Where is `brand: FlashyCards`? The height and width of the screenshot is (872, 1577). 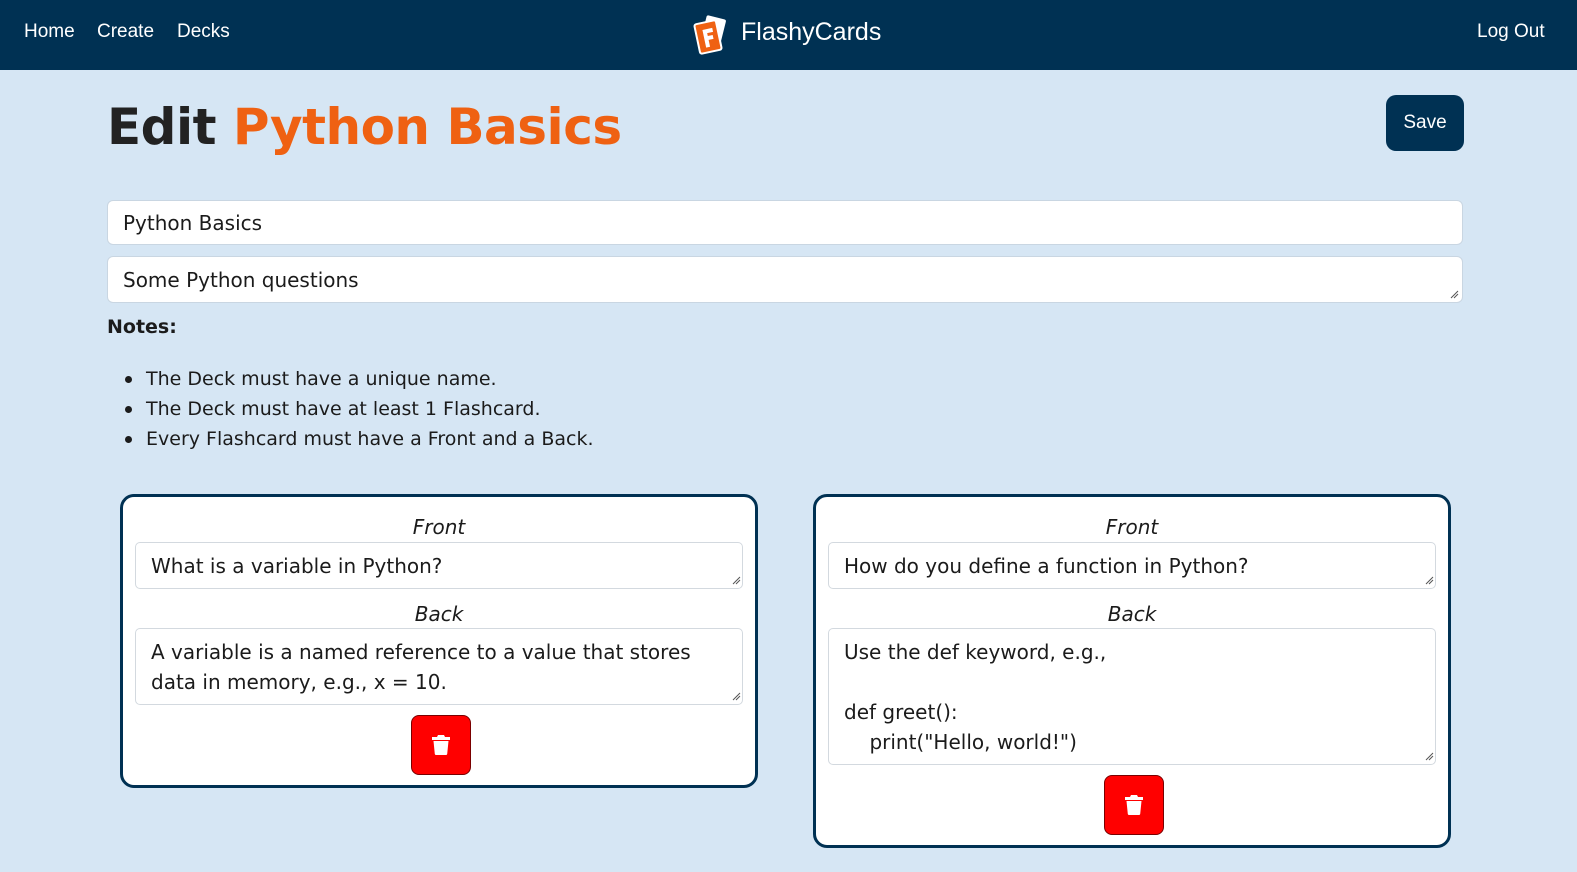 brand: FlashyCards is located at coordinates (787, 35).